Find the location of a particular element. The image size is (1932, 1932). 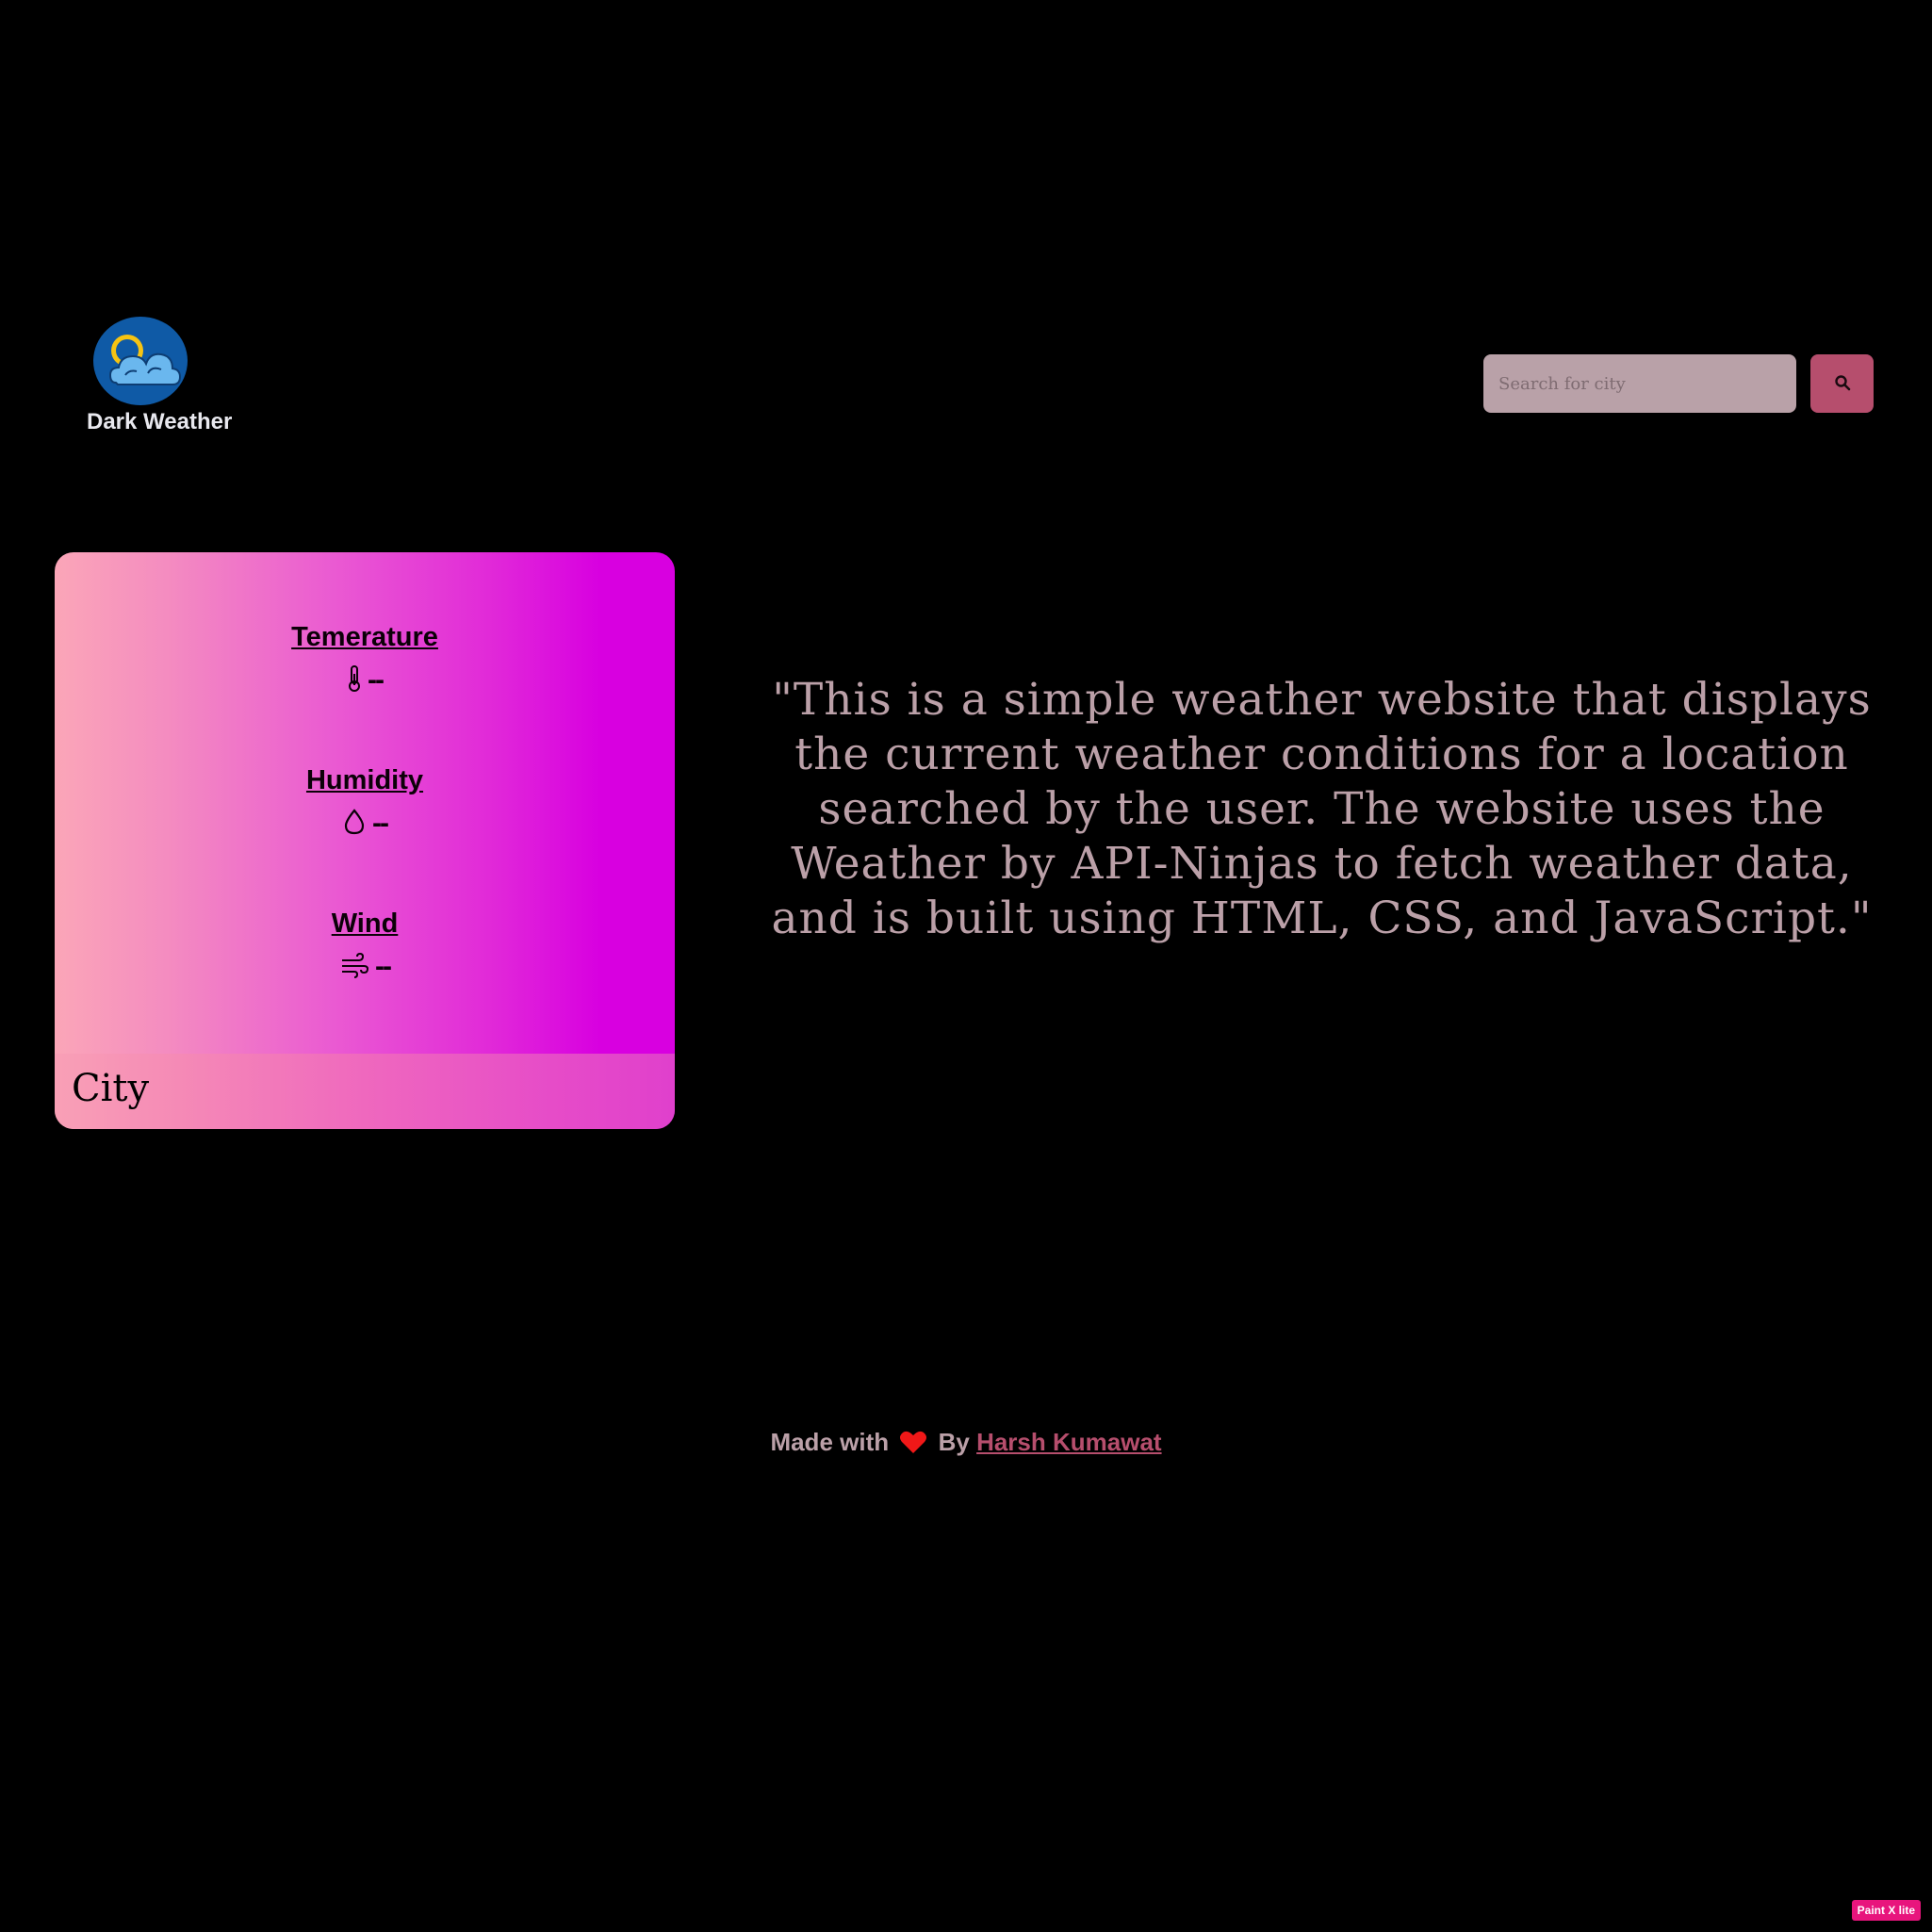

humidity-metric: Humidity -- is located at coordinates (365, 802).